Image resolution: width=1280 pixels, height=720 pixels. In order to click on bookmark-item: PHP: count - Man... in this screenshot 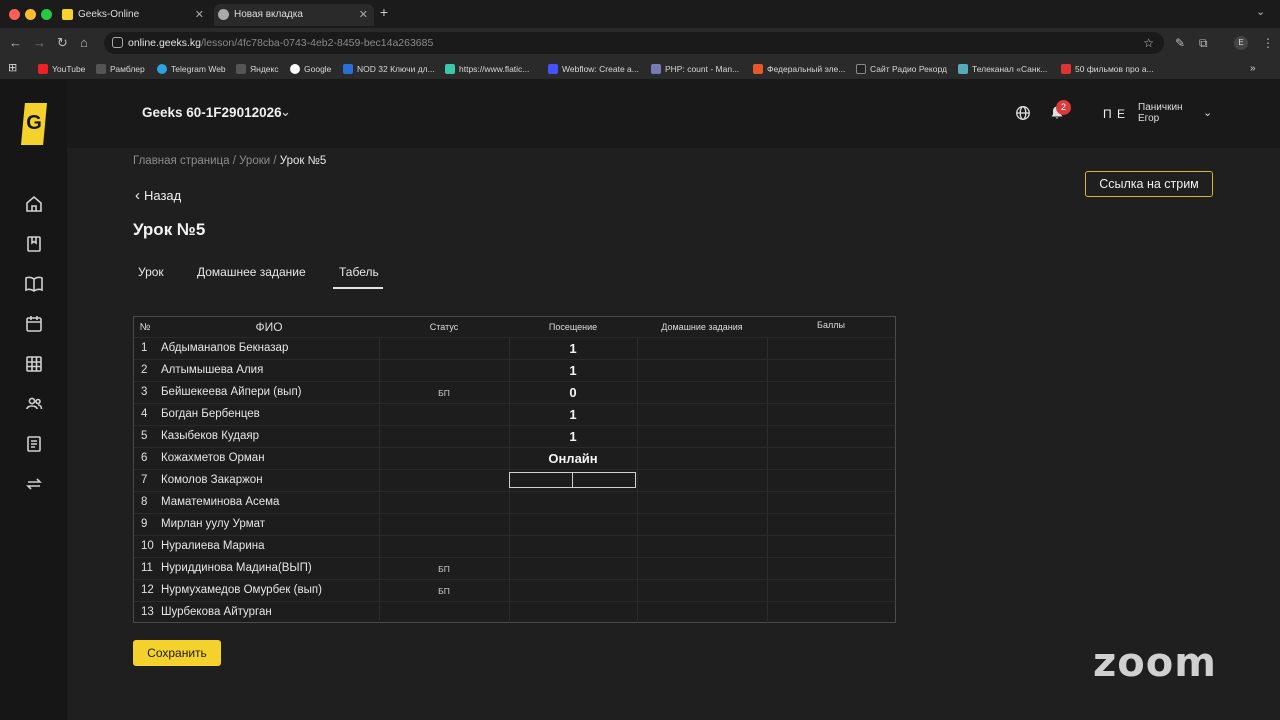, I will do `click(695, 69)`.